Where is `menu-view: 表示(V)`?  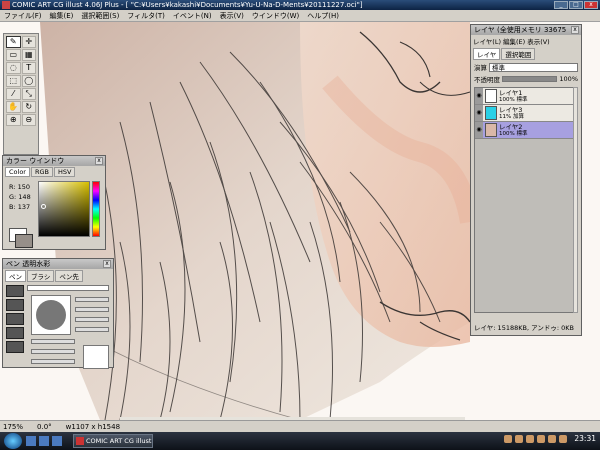
menu-view: 表示(V) is located at coordinates (232, 16).